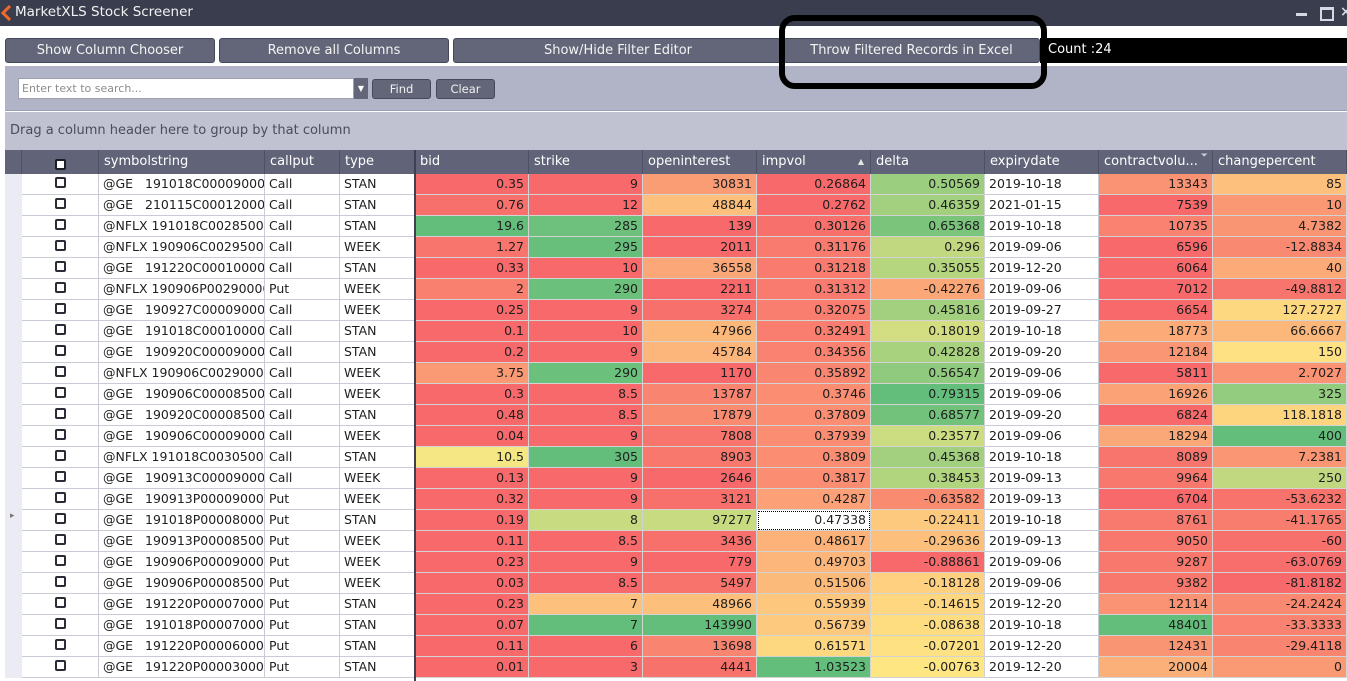 Image resolution: width=1347 pixels, height=681 pixels. Describe the element at coordinates (700, 646) in the screenshot. I see `cell-openinterest: 13698` at that location.